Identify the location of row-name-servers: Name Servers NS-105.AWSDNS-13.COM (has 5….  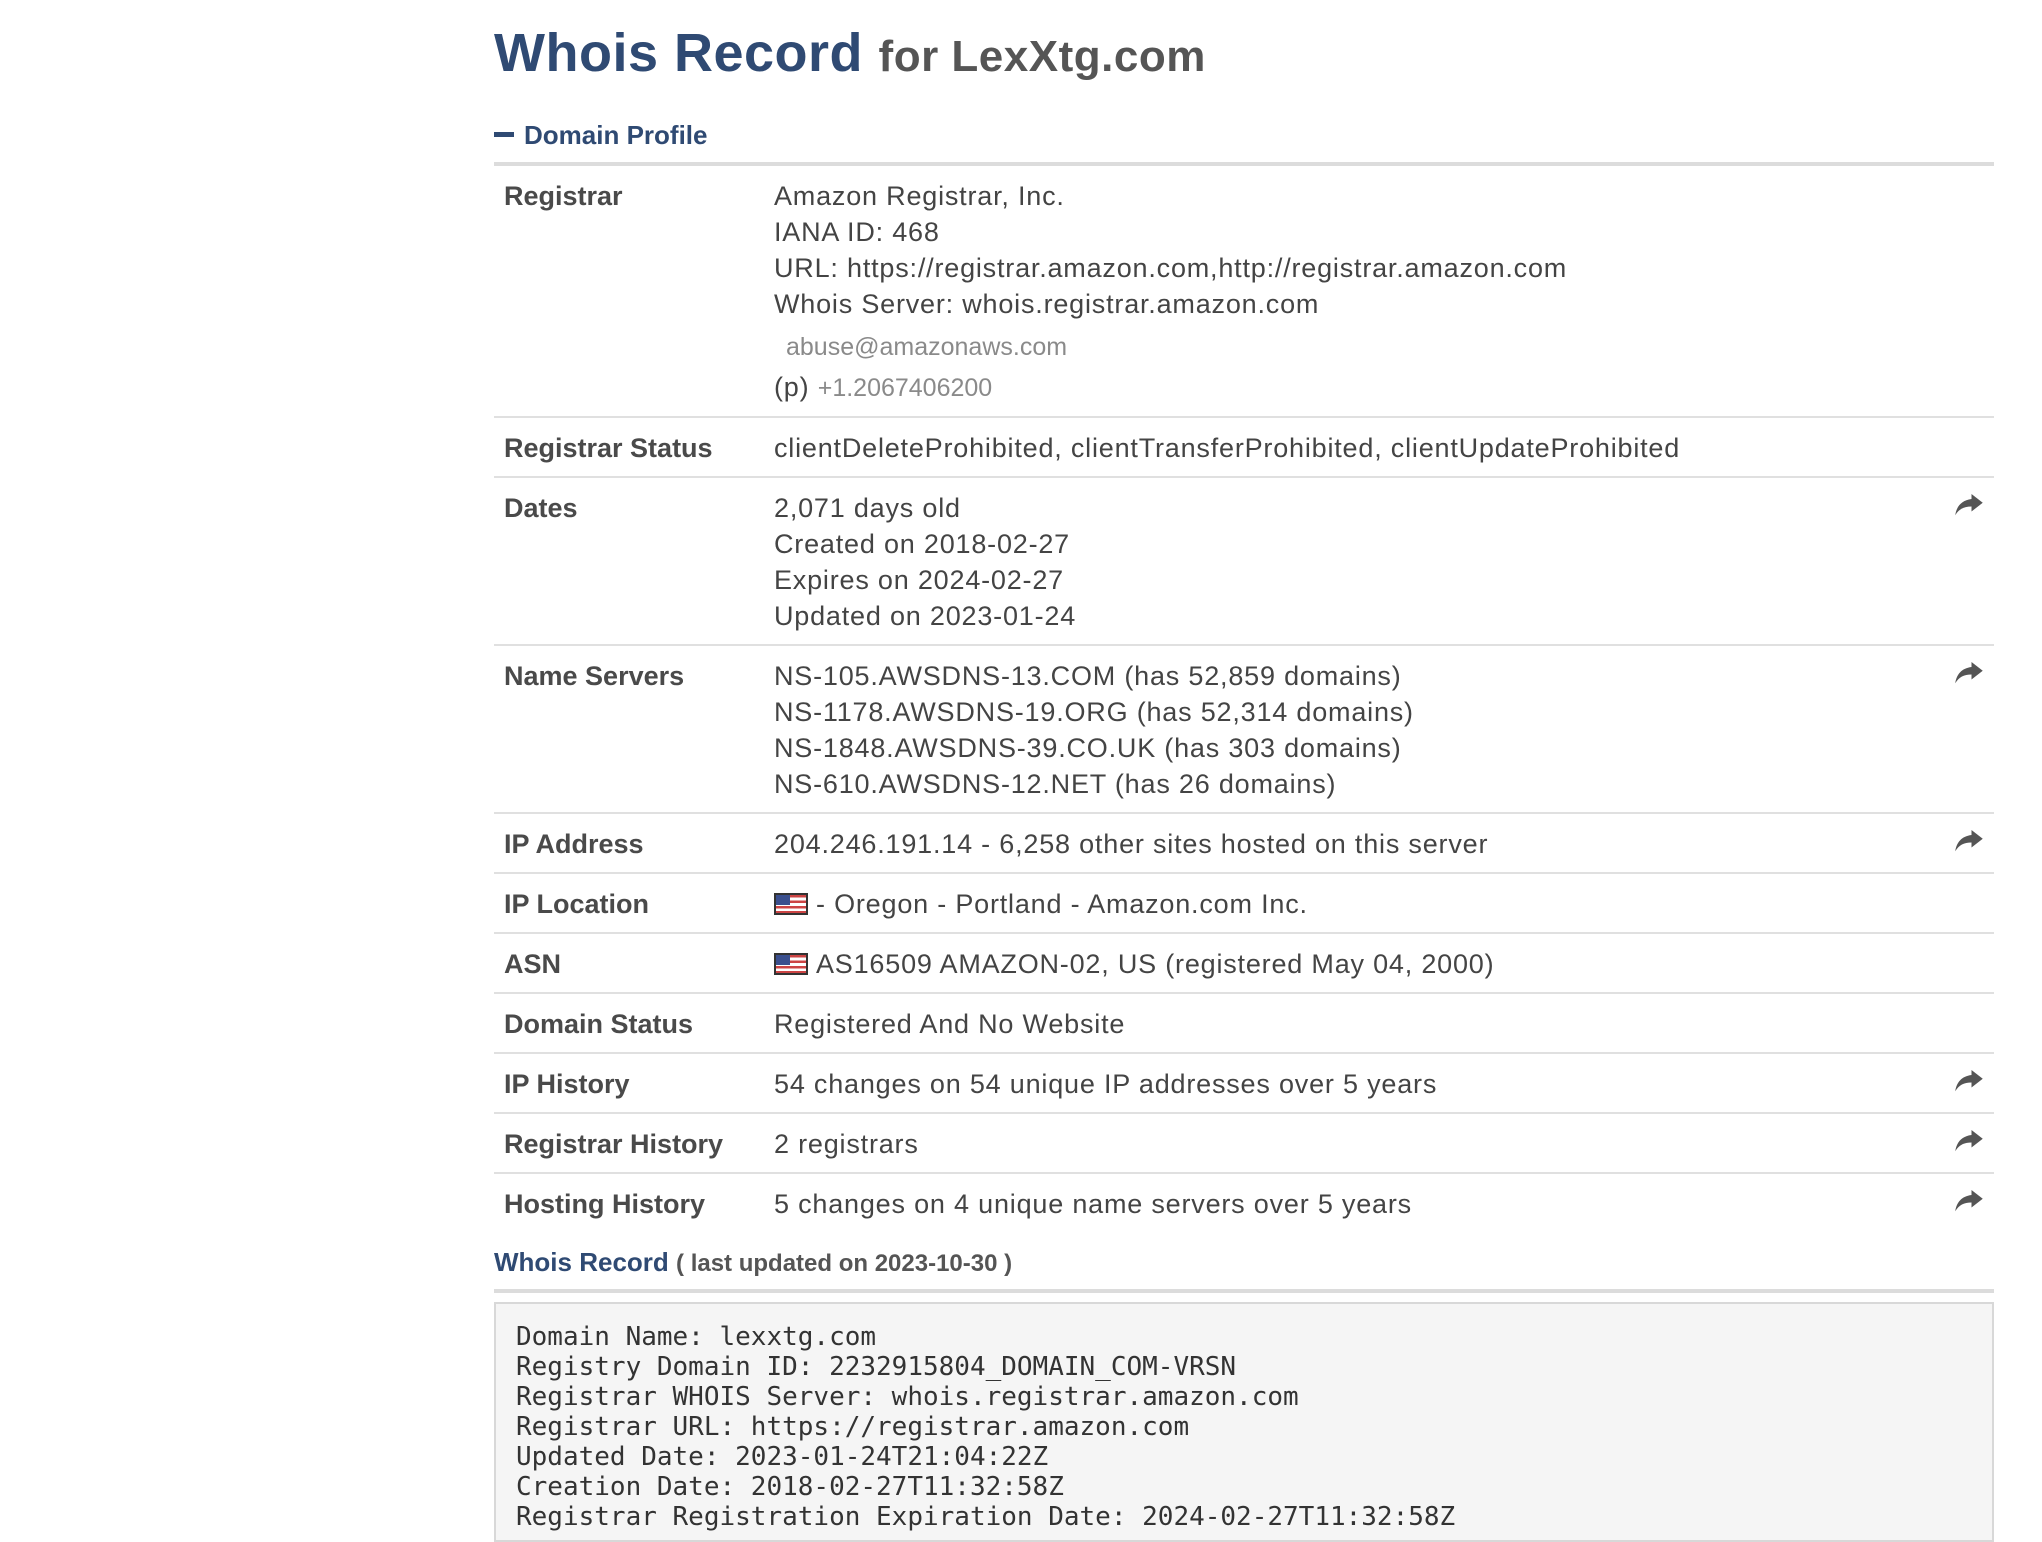
(1244, 729).